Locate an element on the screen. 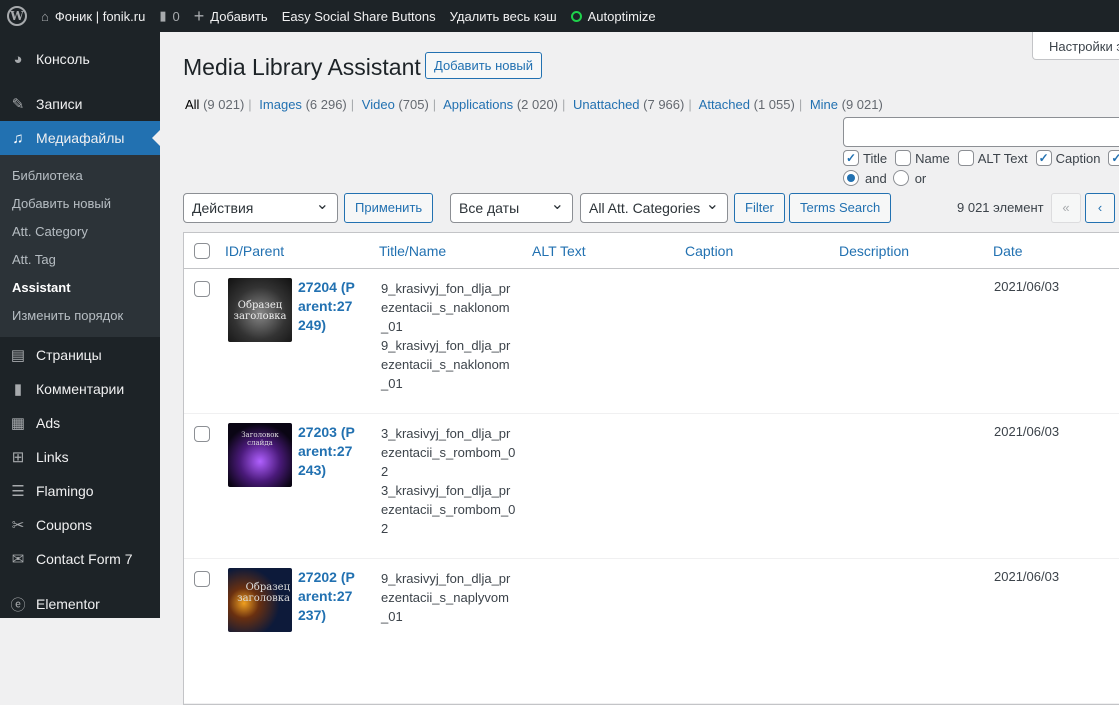 The height and width of the screenshot is (705, 1119). menu-label: Flamingo is located at coordinates (65, 491).